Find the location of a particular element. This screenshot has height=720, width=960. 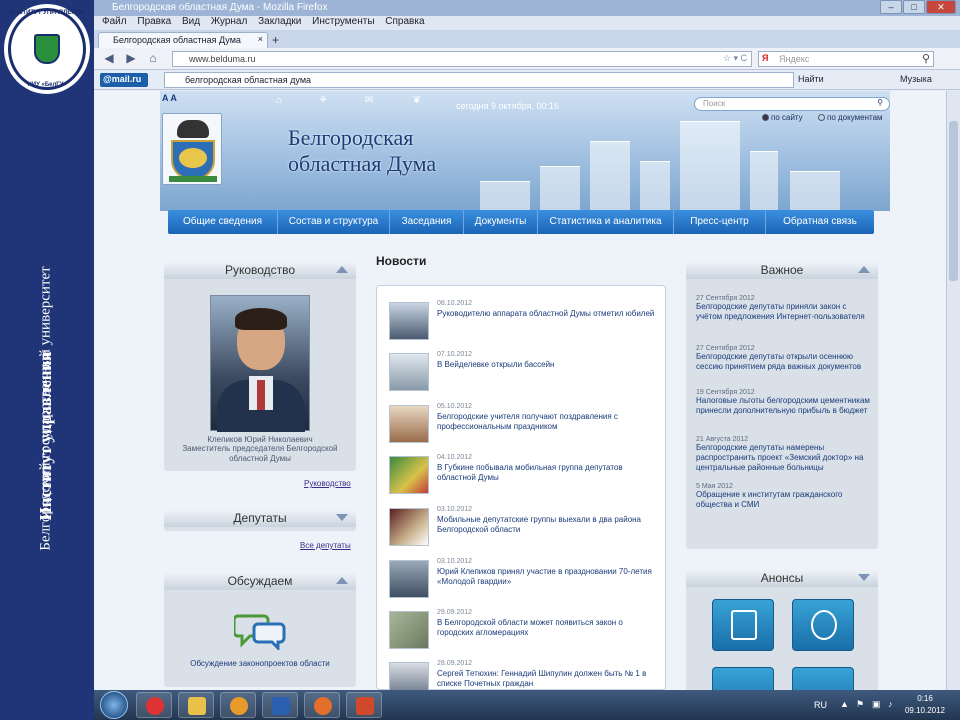

nav-sessions: Заседания is located at coordinates (427, 222).